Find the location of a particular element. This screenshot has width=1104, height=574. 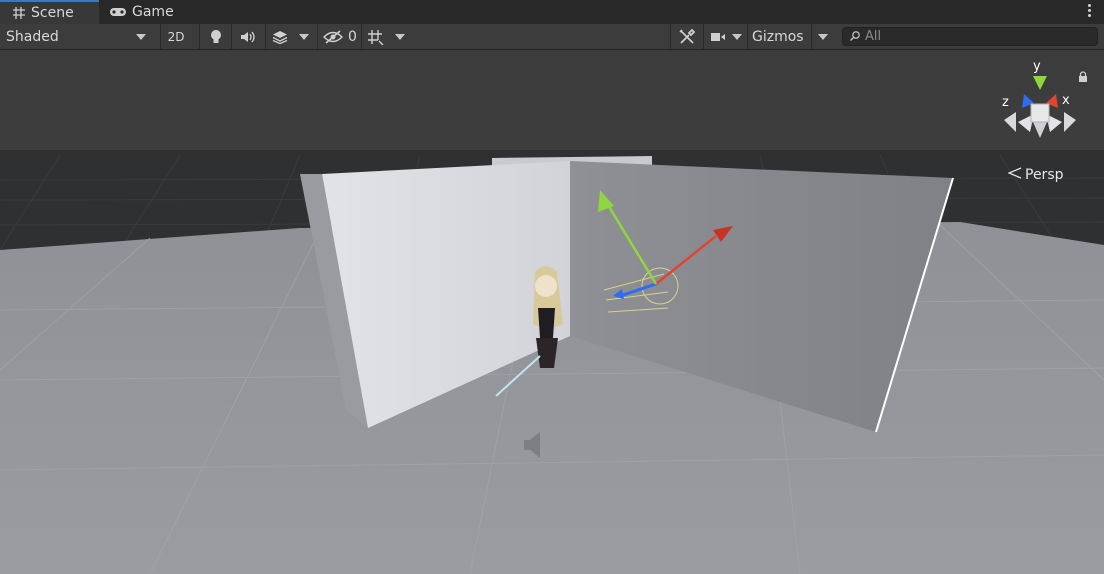

grid-snap-toggle is located at coordinates (375, 36).